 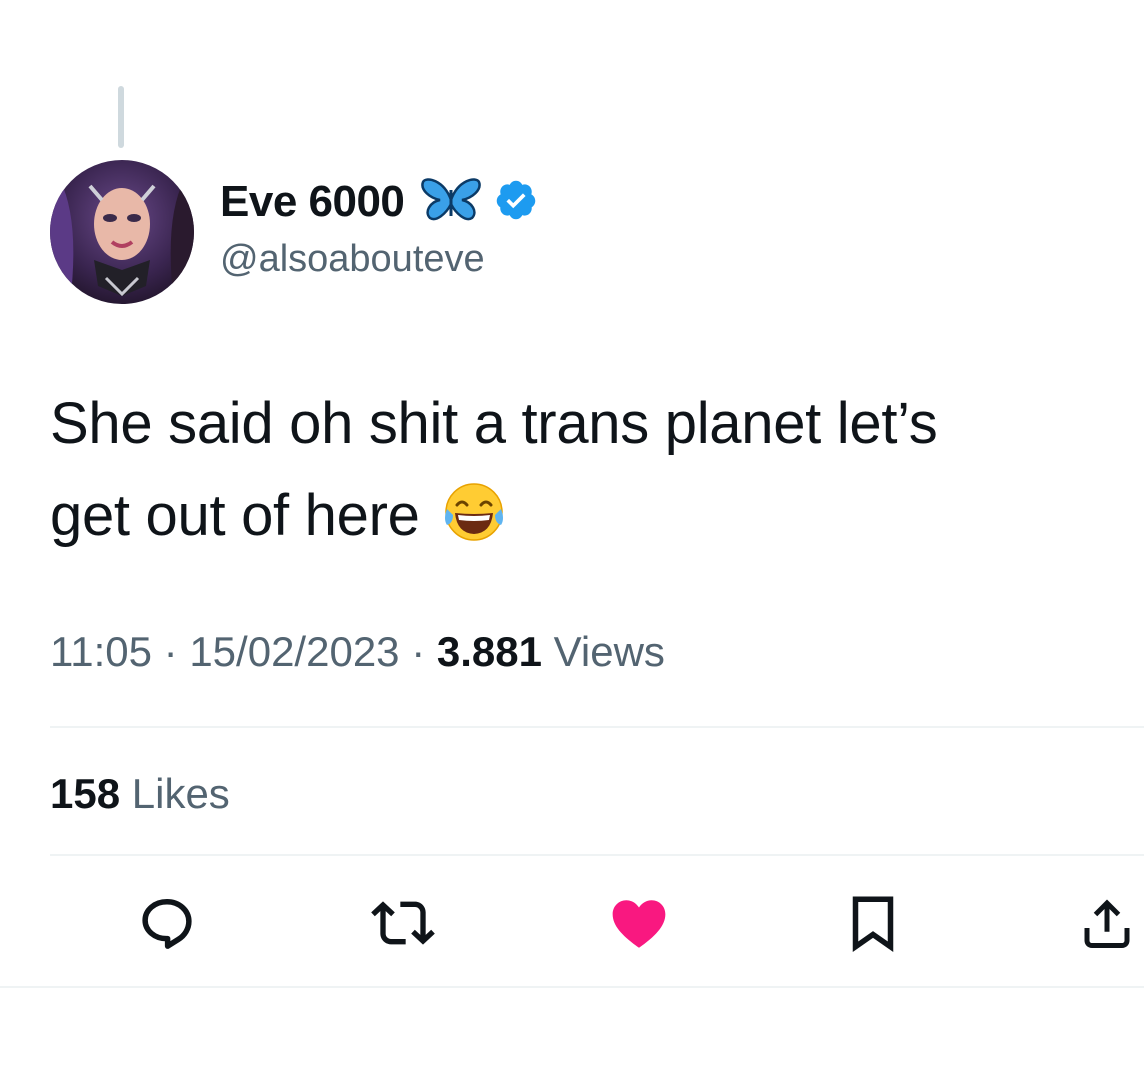 What do you see at coordinates (572, 987) in the screenshot?
I see `bottom-divider` at bounding box center [572, 987].